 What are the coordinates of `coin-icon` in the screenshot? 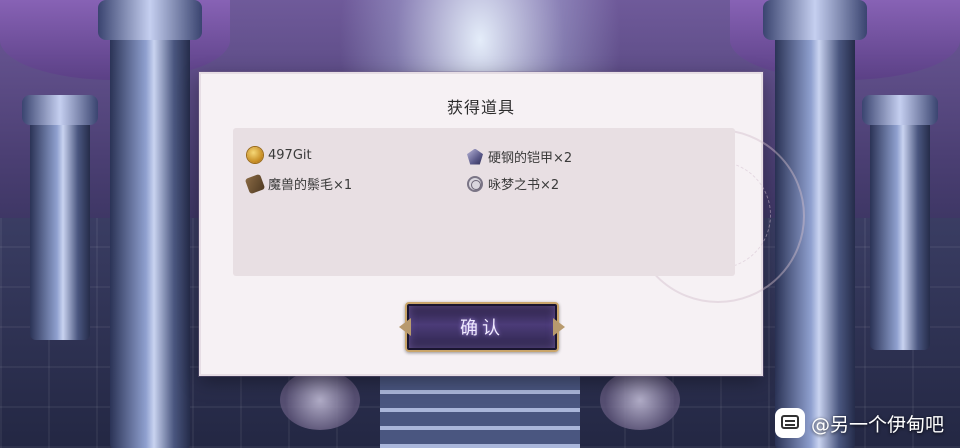 It's located at (255, 155).